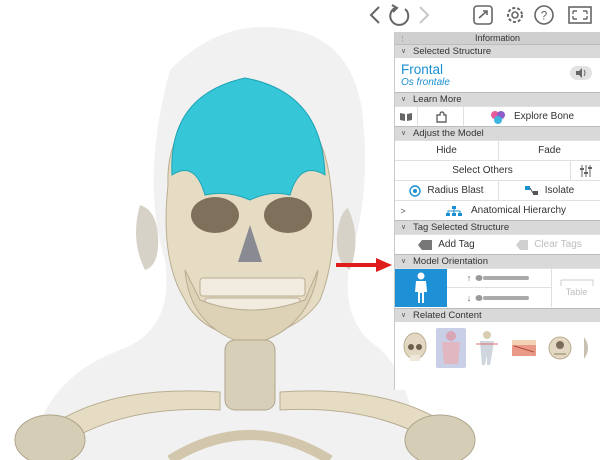 The height and width of the screenshot is (460, 600). Describe the element at coordinates (576, 282) in the screenshot. I see `table-icon` at that location.